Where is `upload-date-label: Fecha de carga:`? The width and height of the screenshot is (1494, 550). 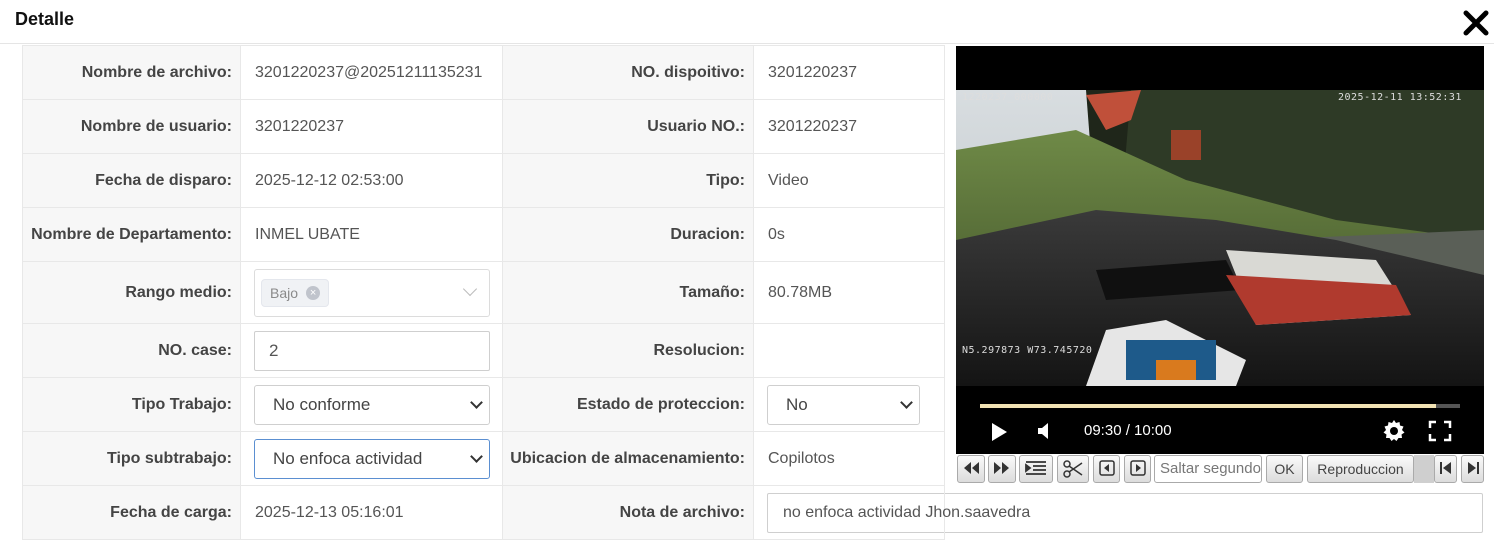
upload-date-label: Fecha de carga: is located at coordinates (131, 512).